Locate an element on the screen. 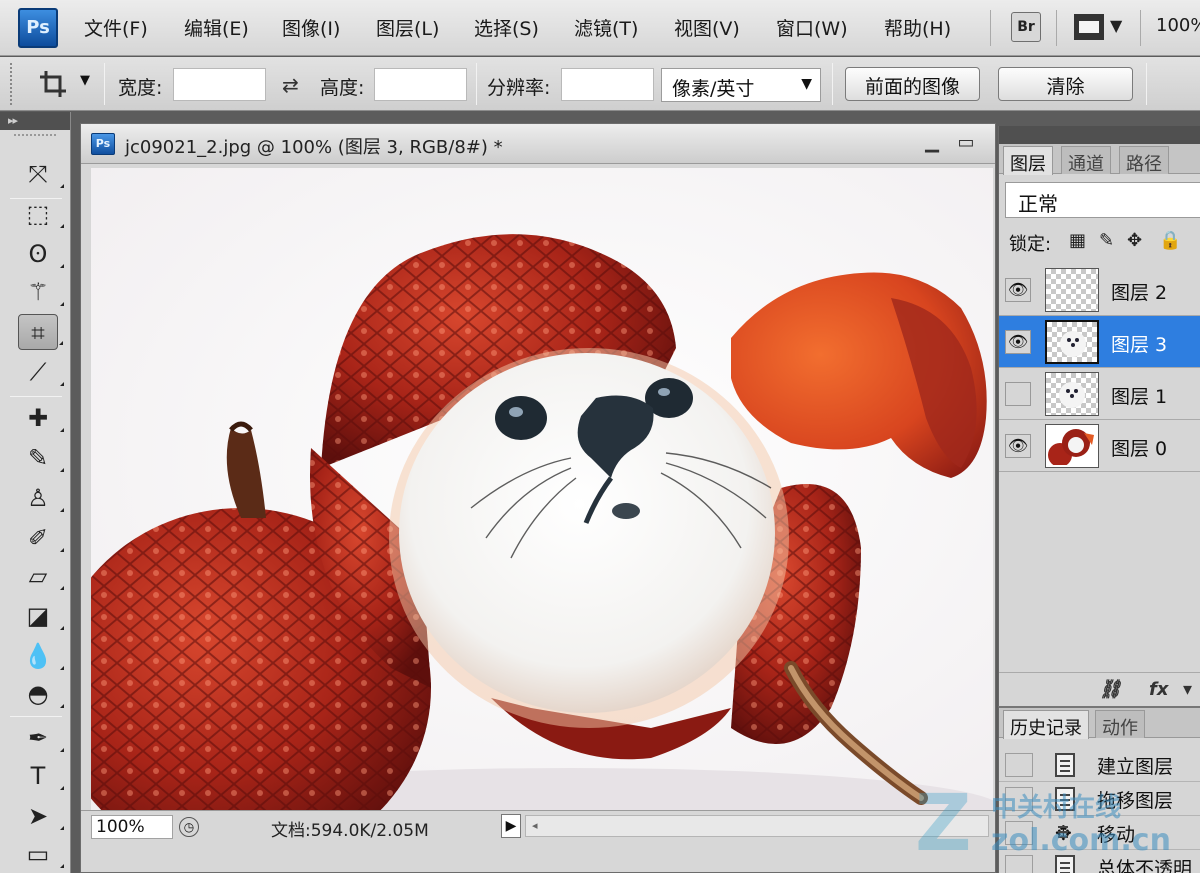 The image size is (1200, 873). move-icon: ✥ is located at coordinates (1065, 833).